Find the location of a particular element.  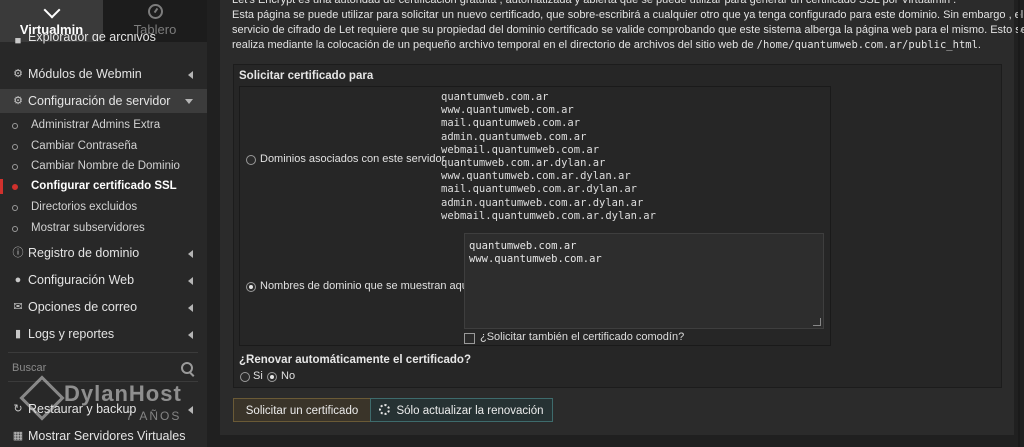

sidebar-subitem-extra-admins: Administrar Admins Extra is located at coordinates (103, 125).